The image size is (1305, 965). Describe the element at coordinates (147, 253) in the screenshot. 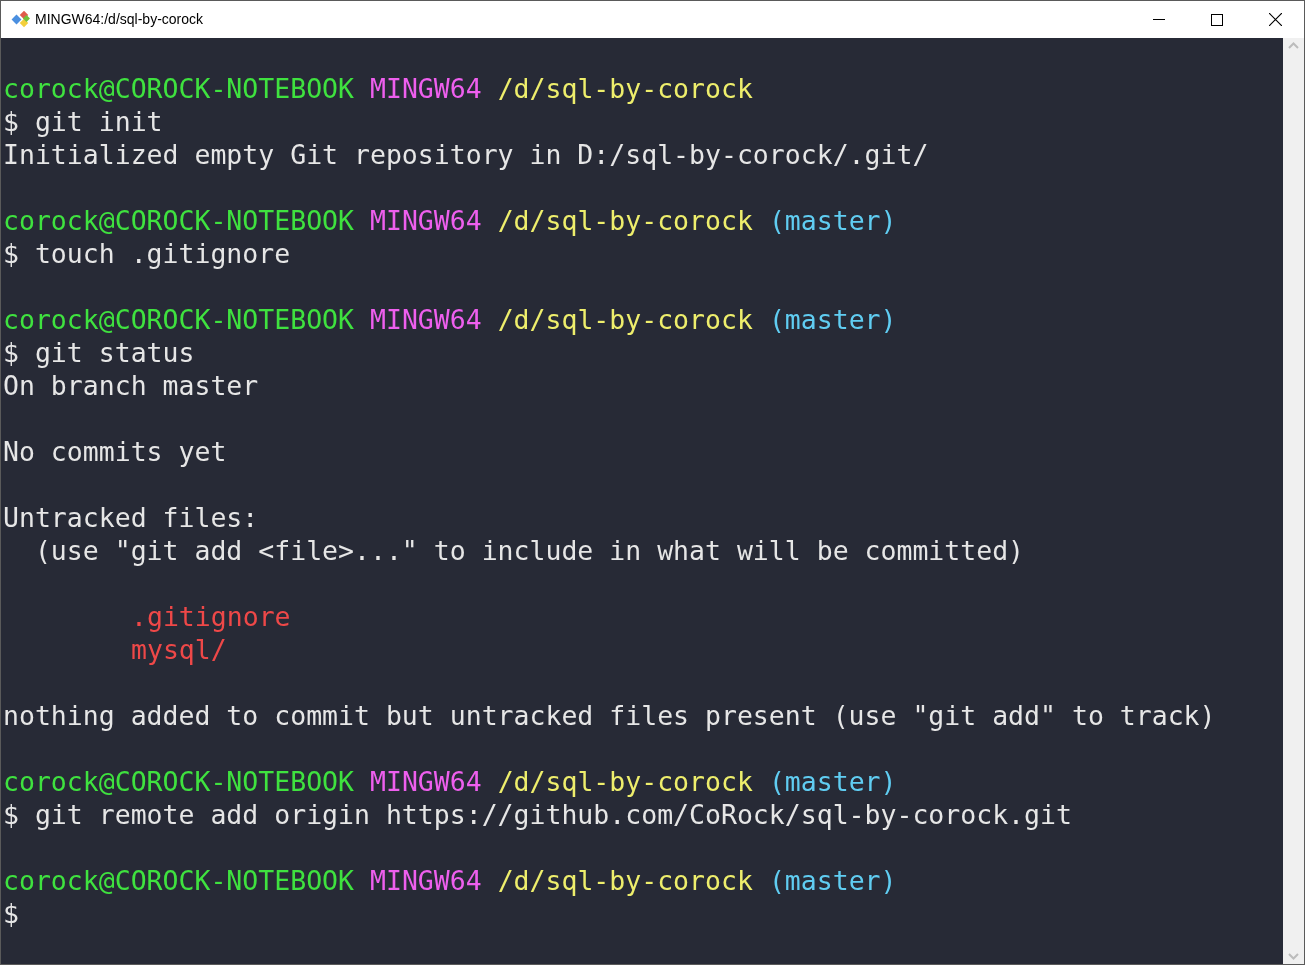

I see `command-line: $ touch .gitignore` at that location.